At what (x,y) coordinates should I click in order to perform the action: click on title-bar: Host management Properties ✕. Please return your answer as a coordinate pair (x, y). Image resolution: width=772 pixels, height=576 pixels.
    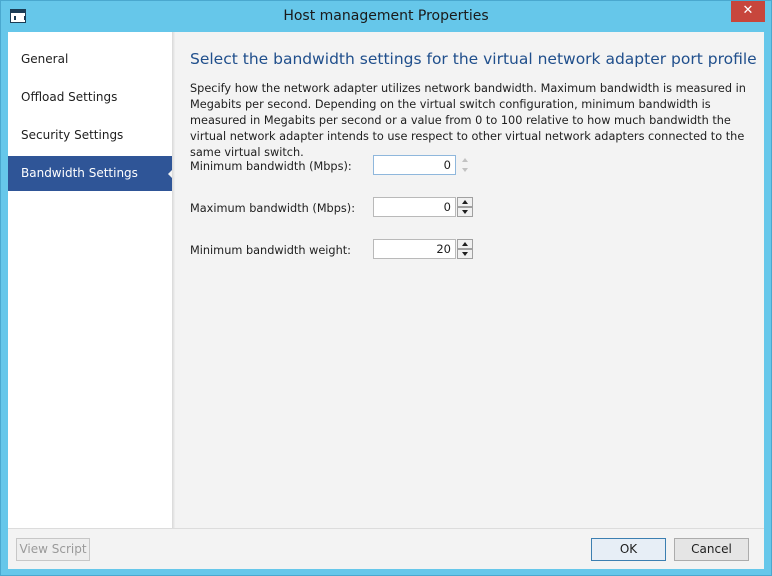
    Looking at the image, I should click on (386, 16).